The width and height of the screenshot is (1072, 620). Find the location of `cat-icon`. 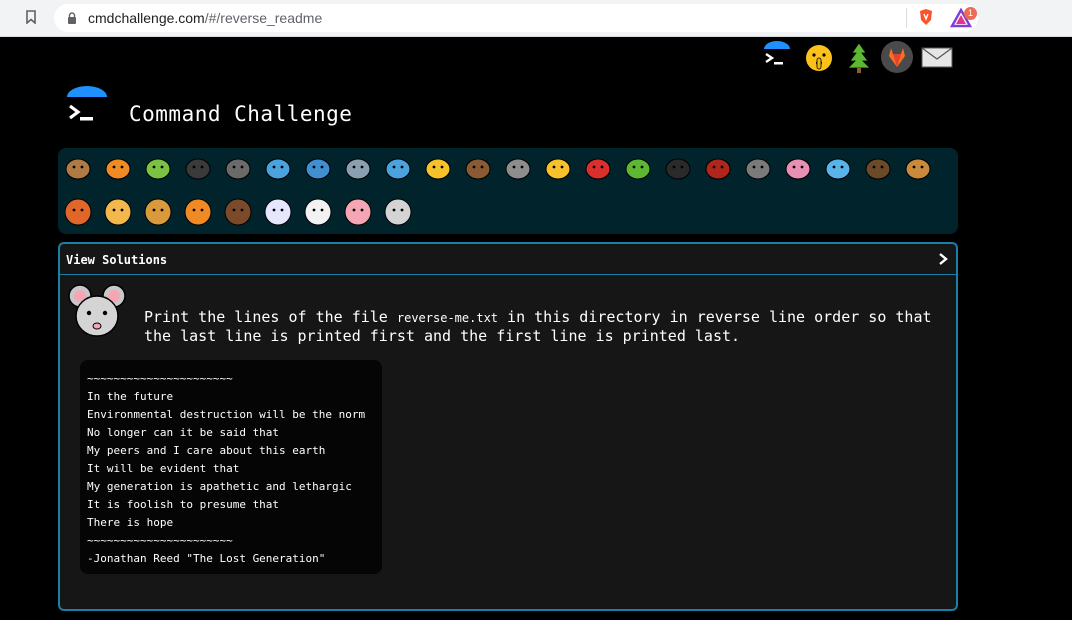

cat-icon is located at coordinates (118, 211).